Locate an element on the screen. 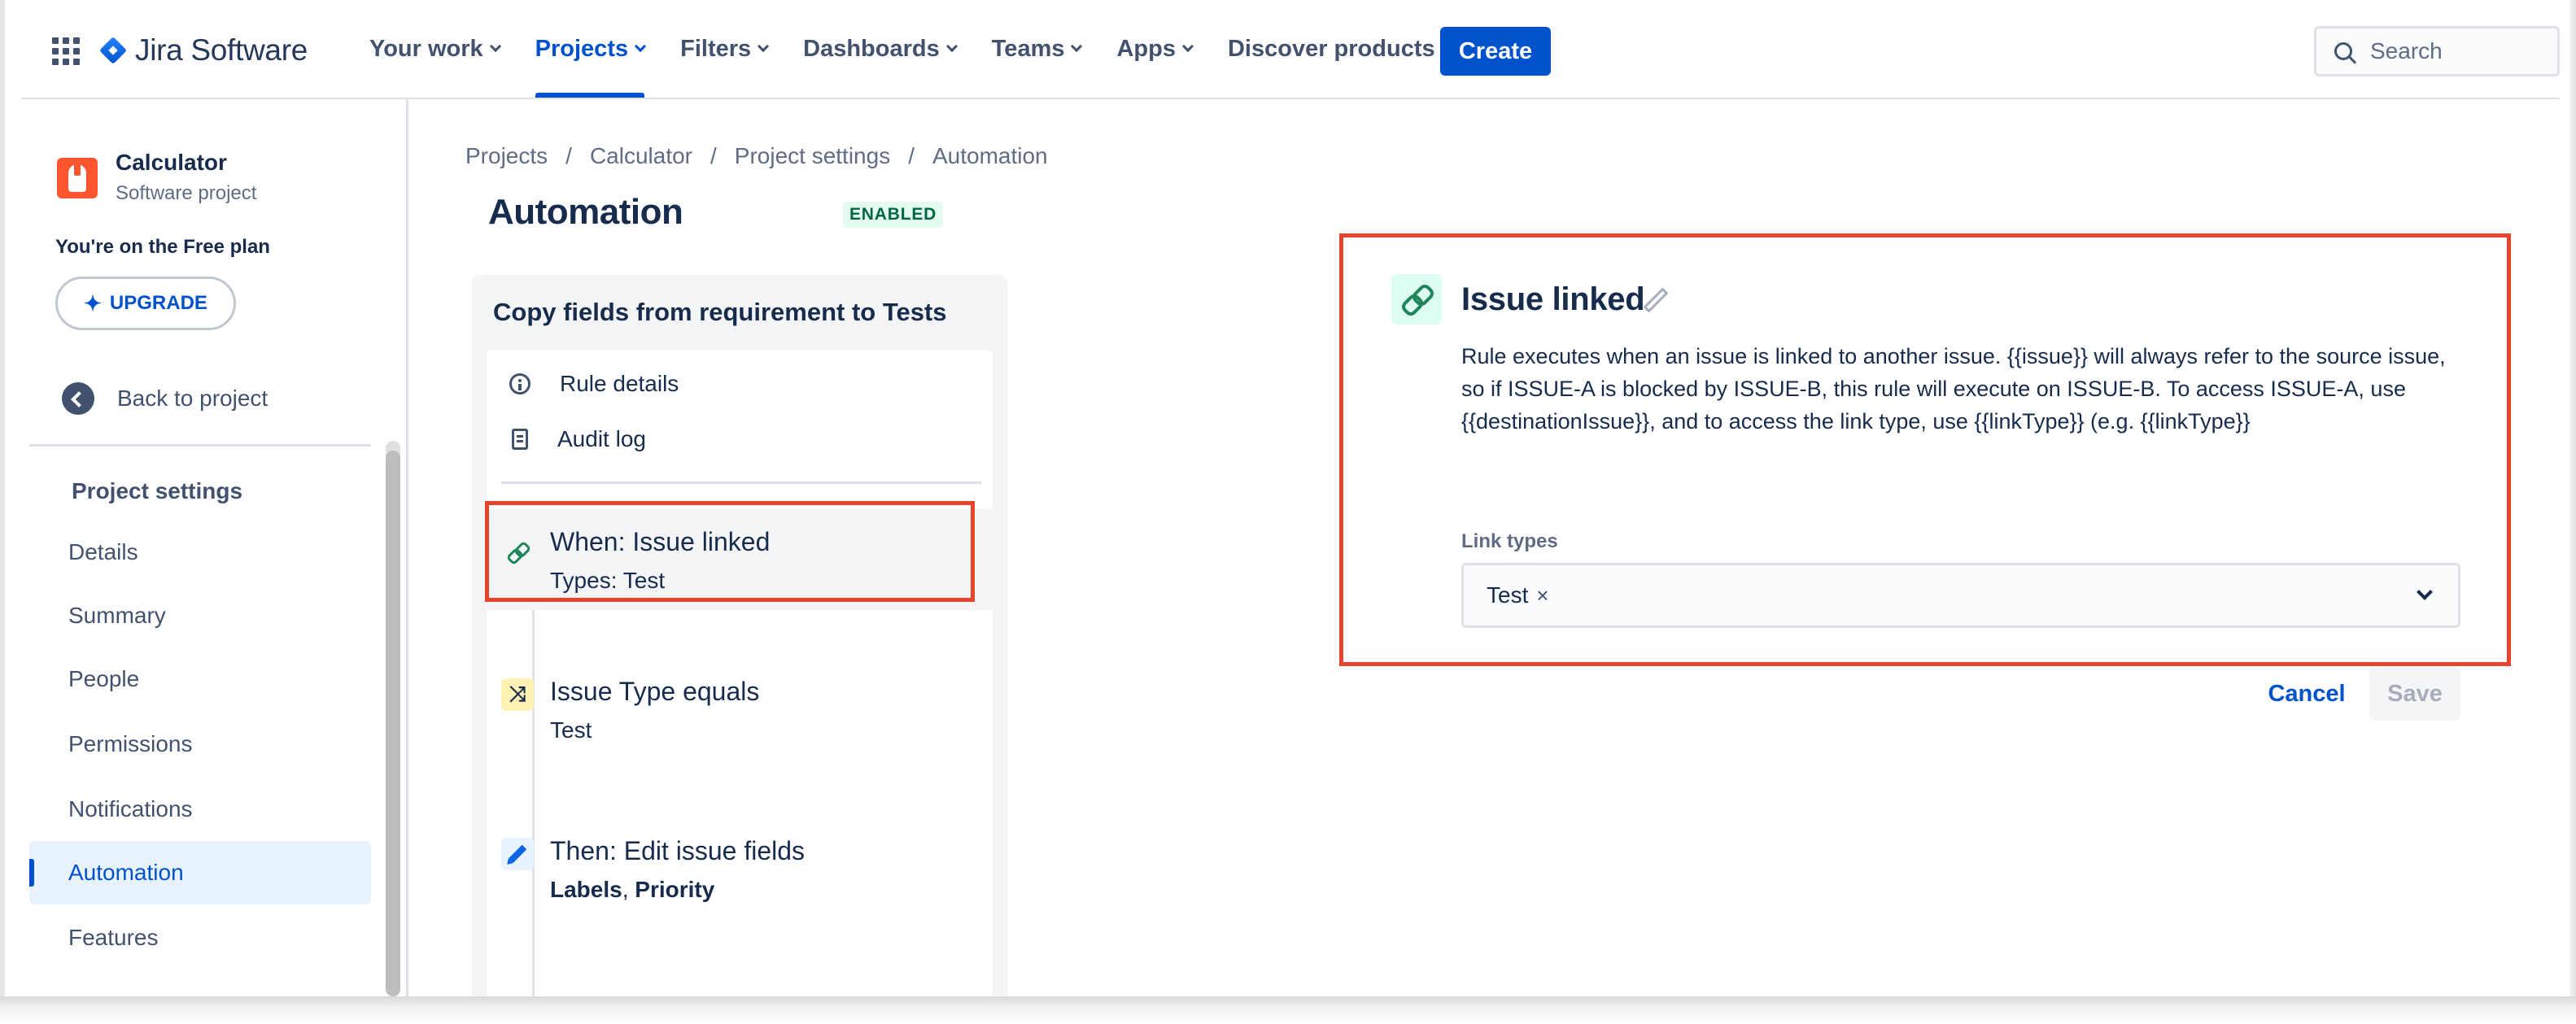  project-avatar-icon is located at coordinates (77, 178).